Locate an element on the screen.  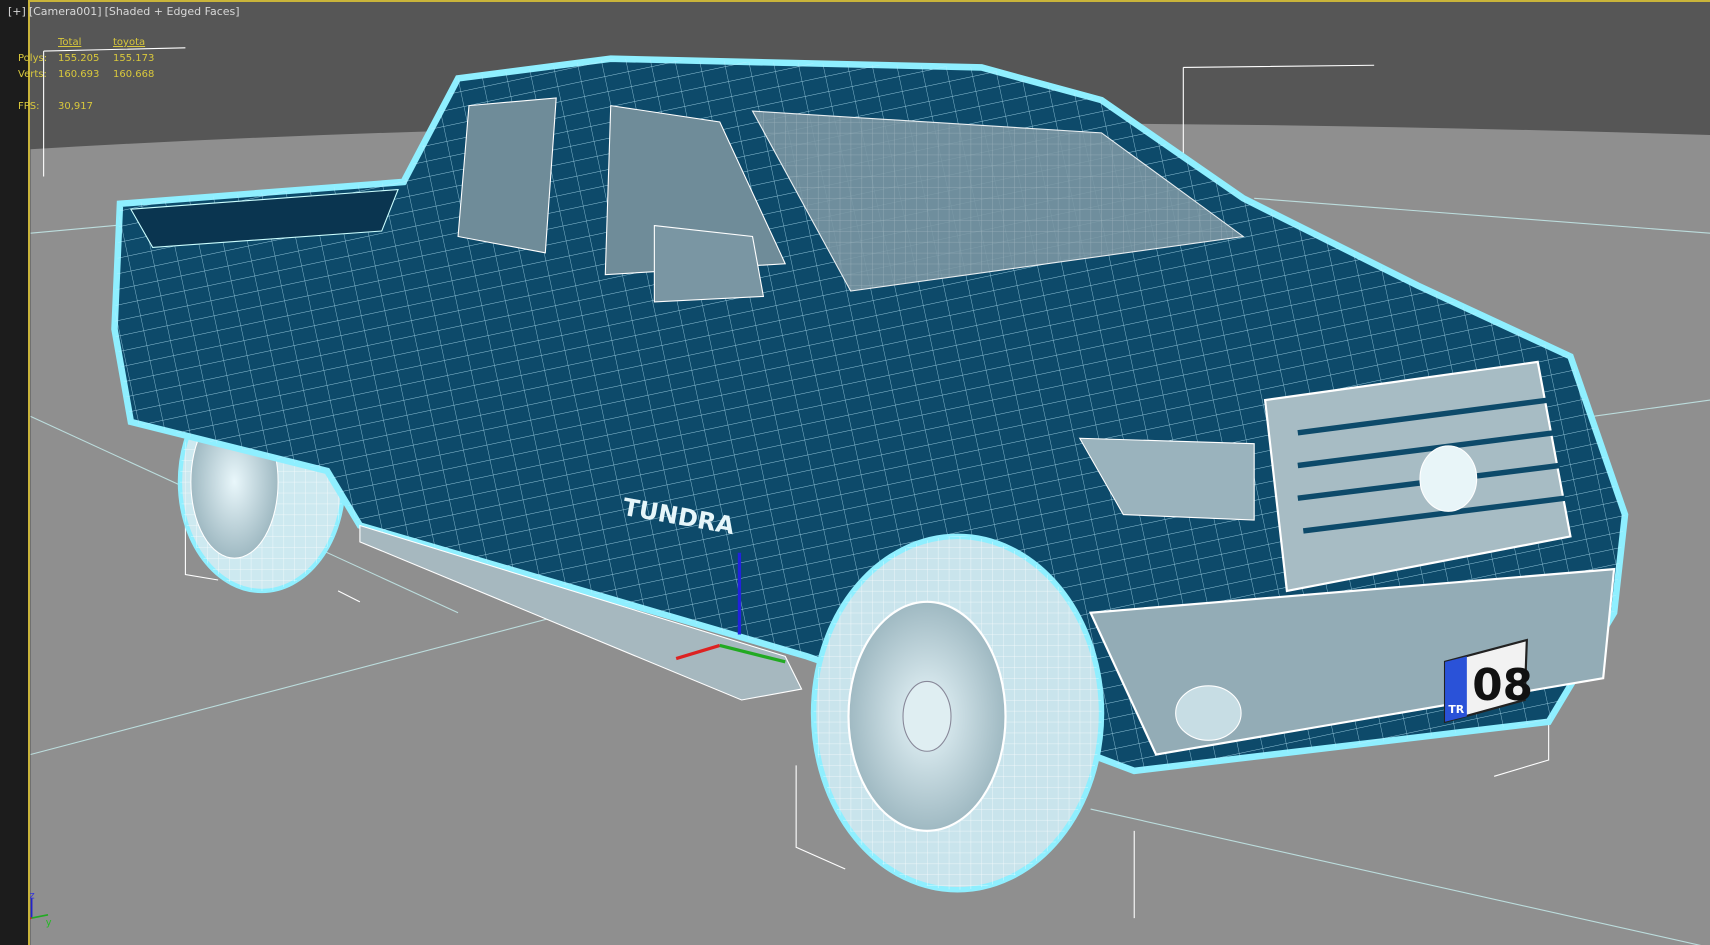
plate-number: 08 is located at coordinates (1502, 686).